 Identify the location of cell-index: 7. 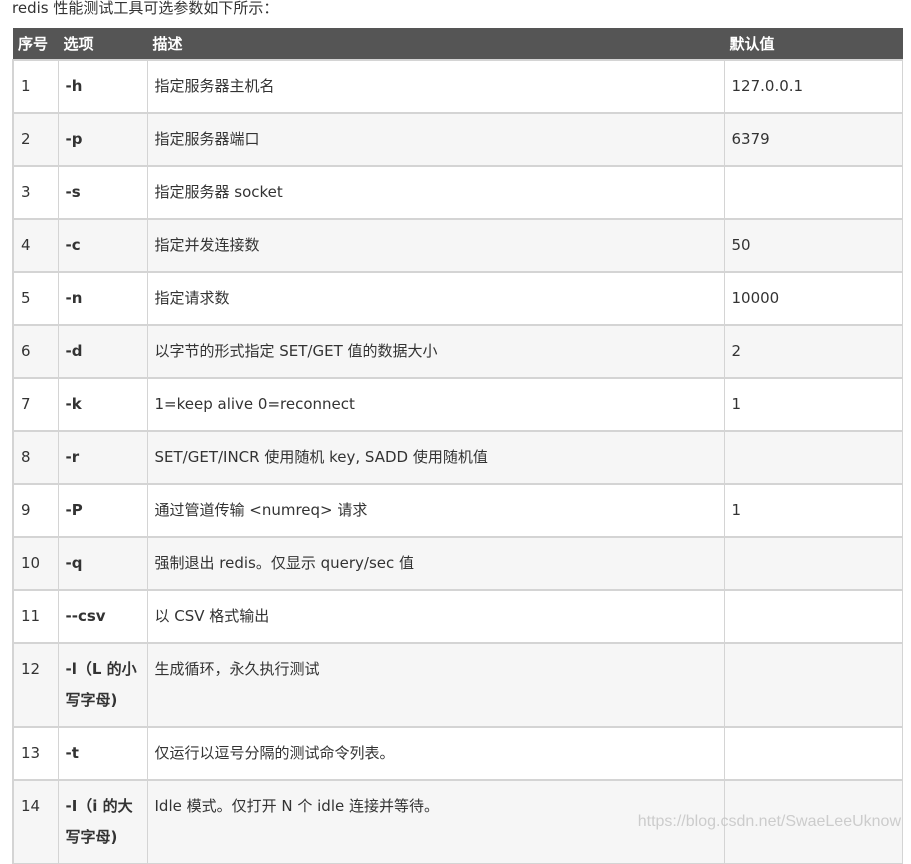
(35, 404).